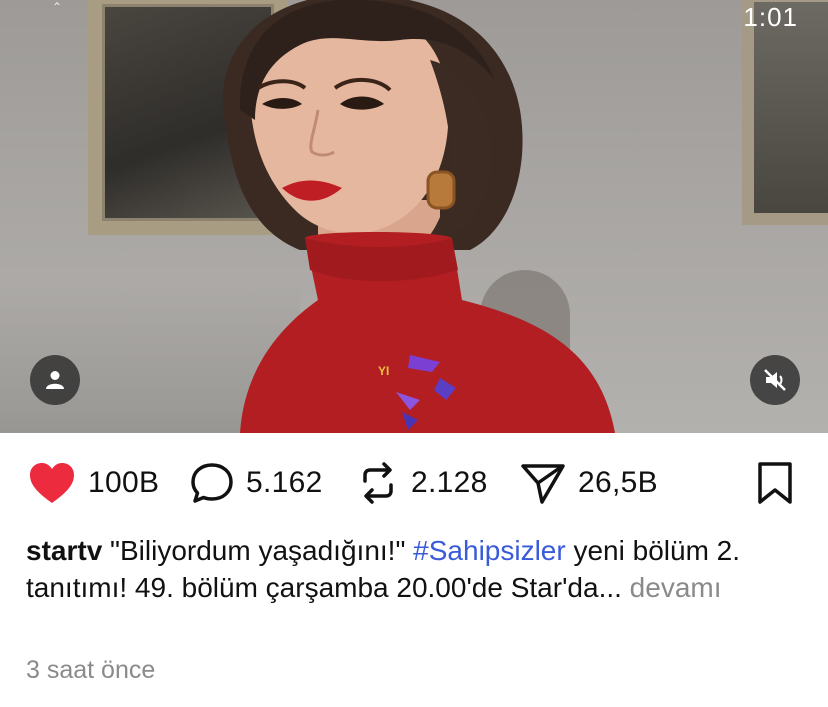 This screenshot has width=828, height=707. I want to click on repost-button: 2.128, so click(422, 483).